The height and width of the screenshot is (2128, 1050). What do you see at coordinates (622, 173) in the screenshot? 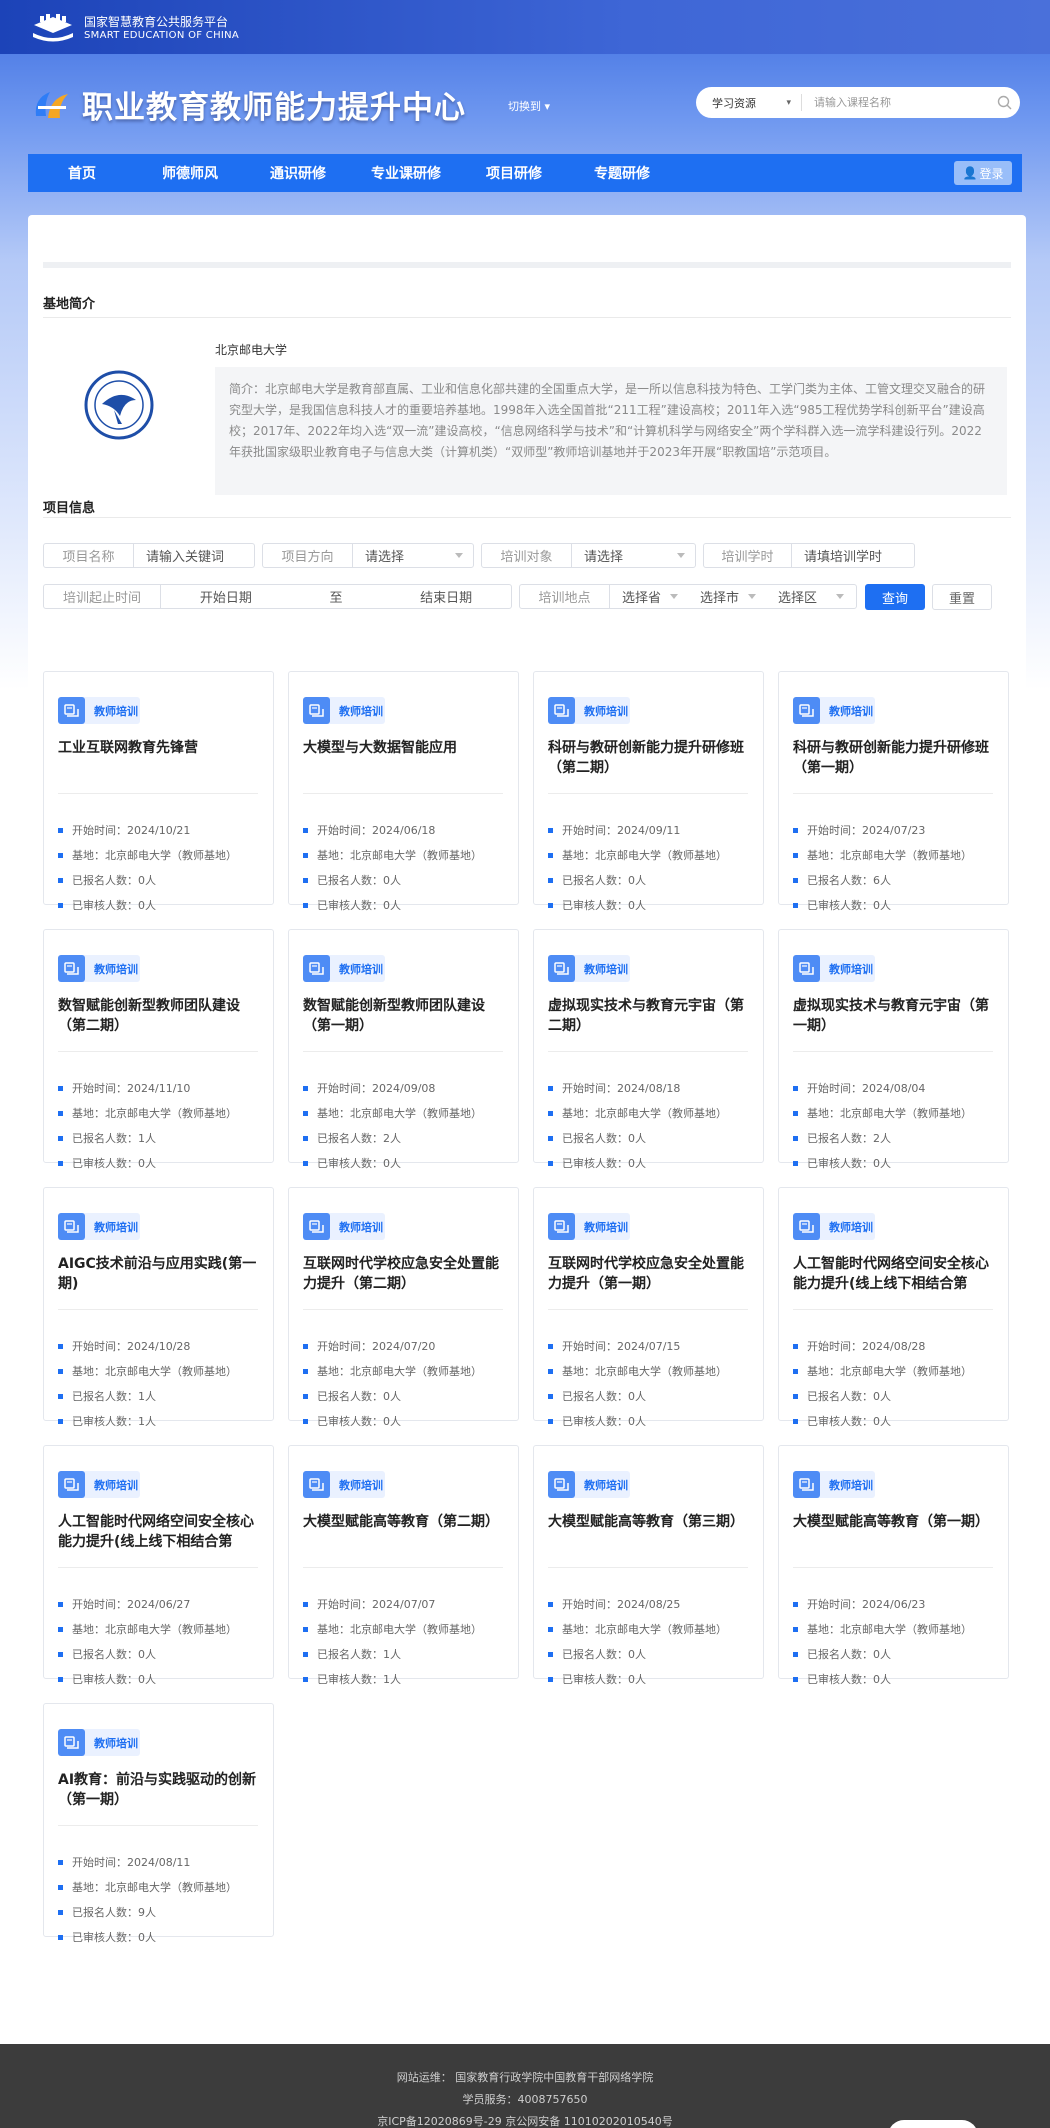
I see `nav-item-topic: 专题研修` at bounding box center [622, 173].